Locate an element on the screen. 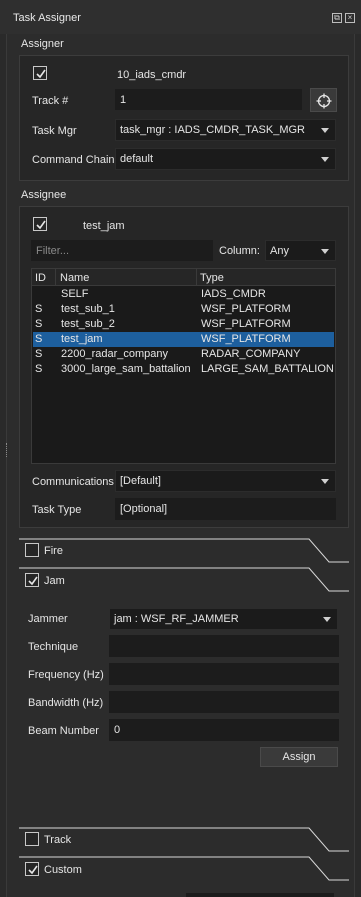 The image size is (361, 897). column-value: Any is located at coordinates (279, 251).